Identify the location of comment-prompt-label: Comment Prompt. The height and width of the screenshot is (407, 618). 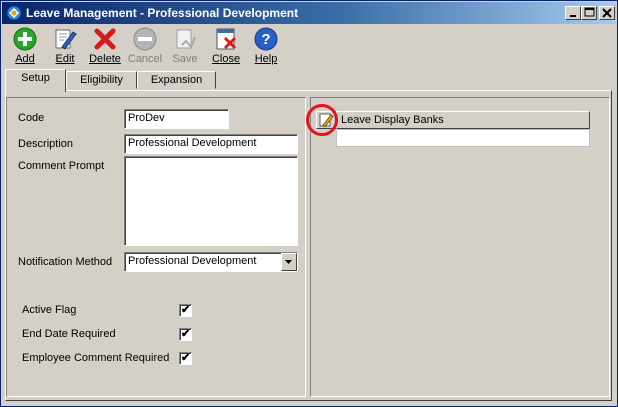
(61, 166).